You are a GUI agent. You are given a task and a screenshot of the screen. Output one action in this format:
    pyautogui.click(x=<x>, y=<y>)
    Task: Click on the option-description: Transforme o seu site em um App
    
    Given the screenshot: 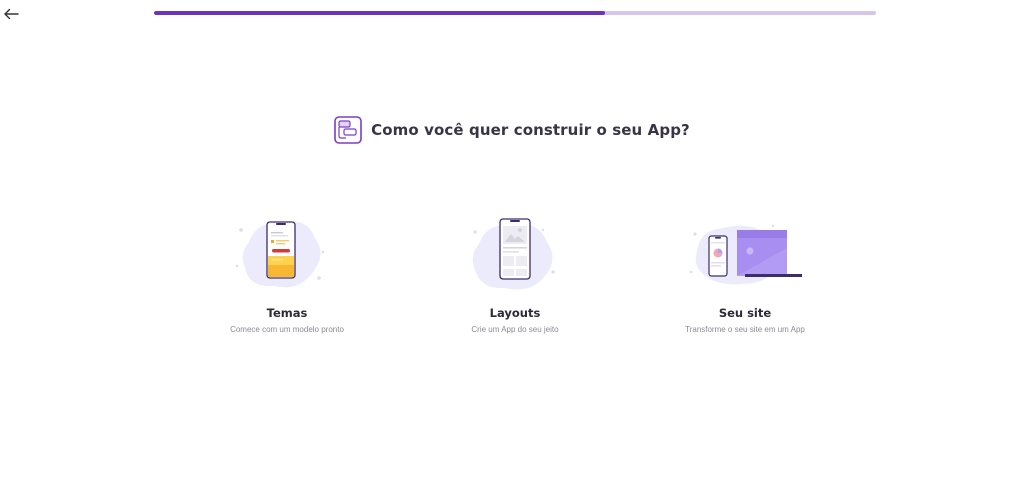 What is the action you would take?
    pyautogui.click(x=745, y=329)
    